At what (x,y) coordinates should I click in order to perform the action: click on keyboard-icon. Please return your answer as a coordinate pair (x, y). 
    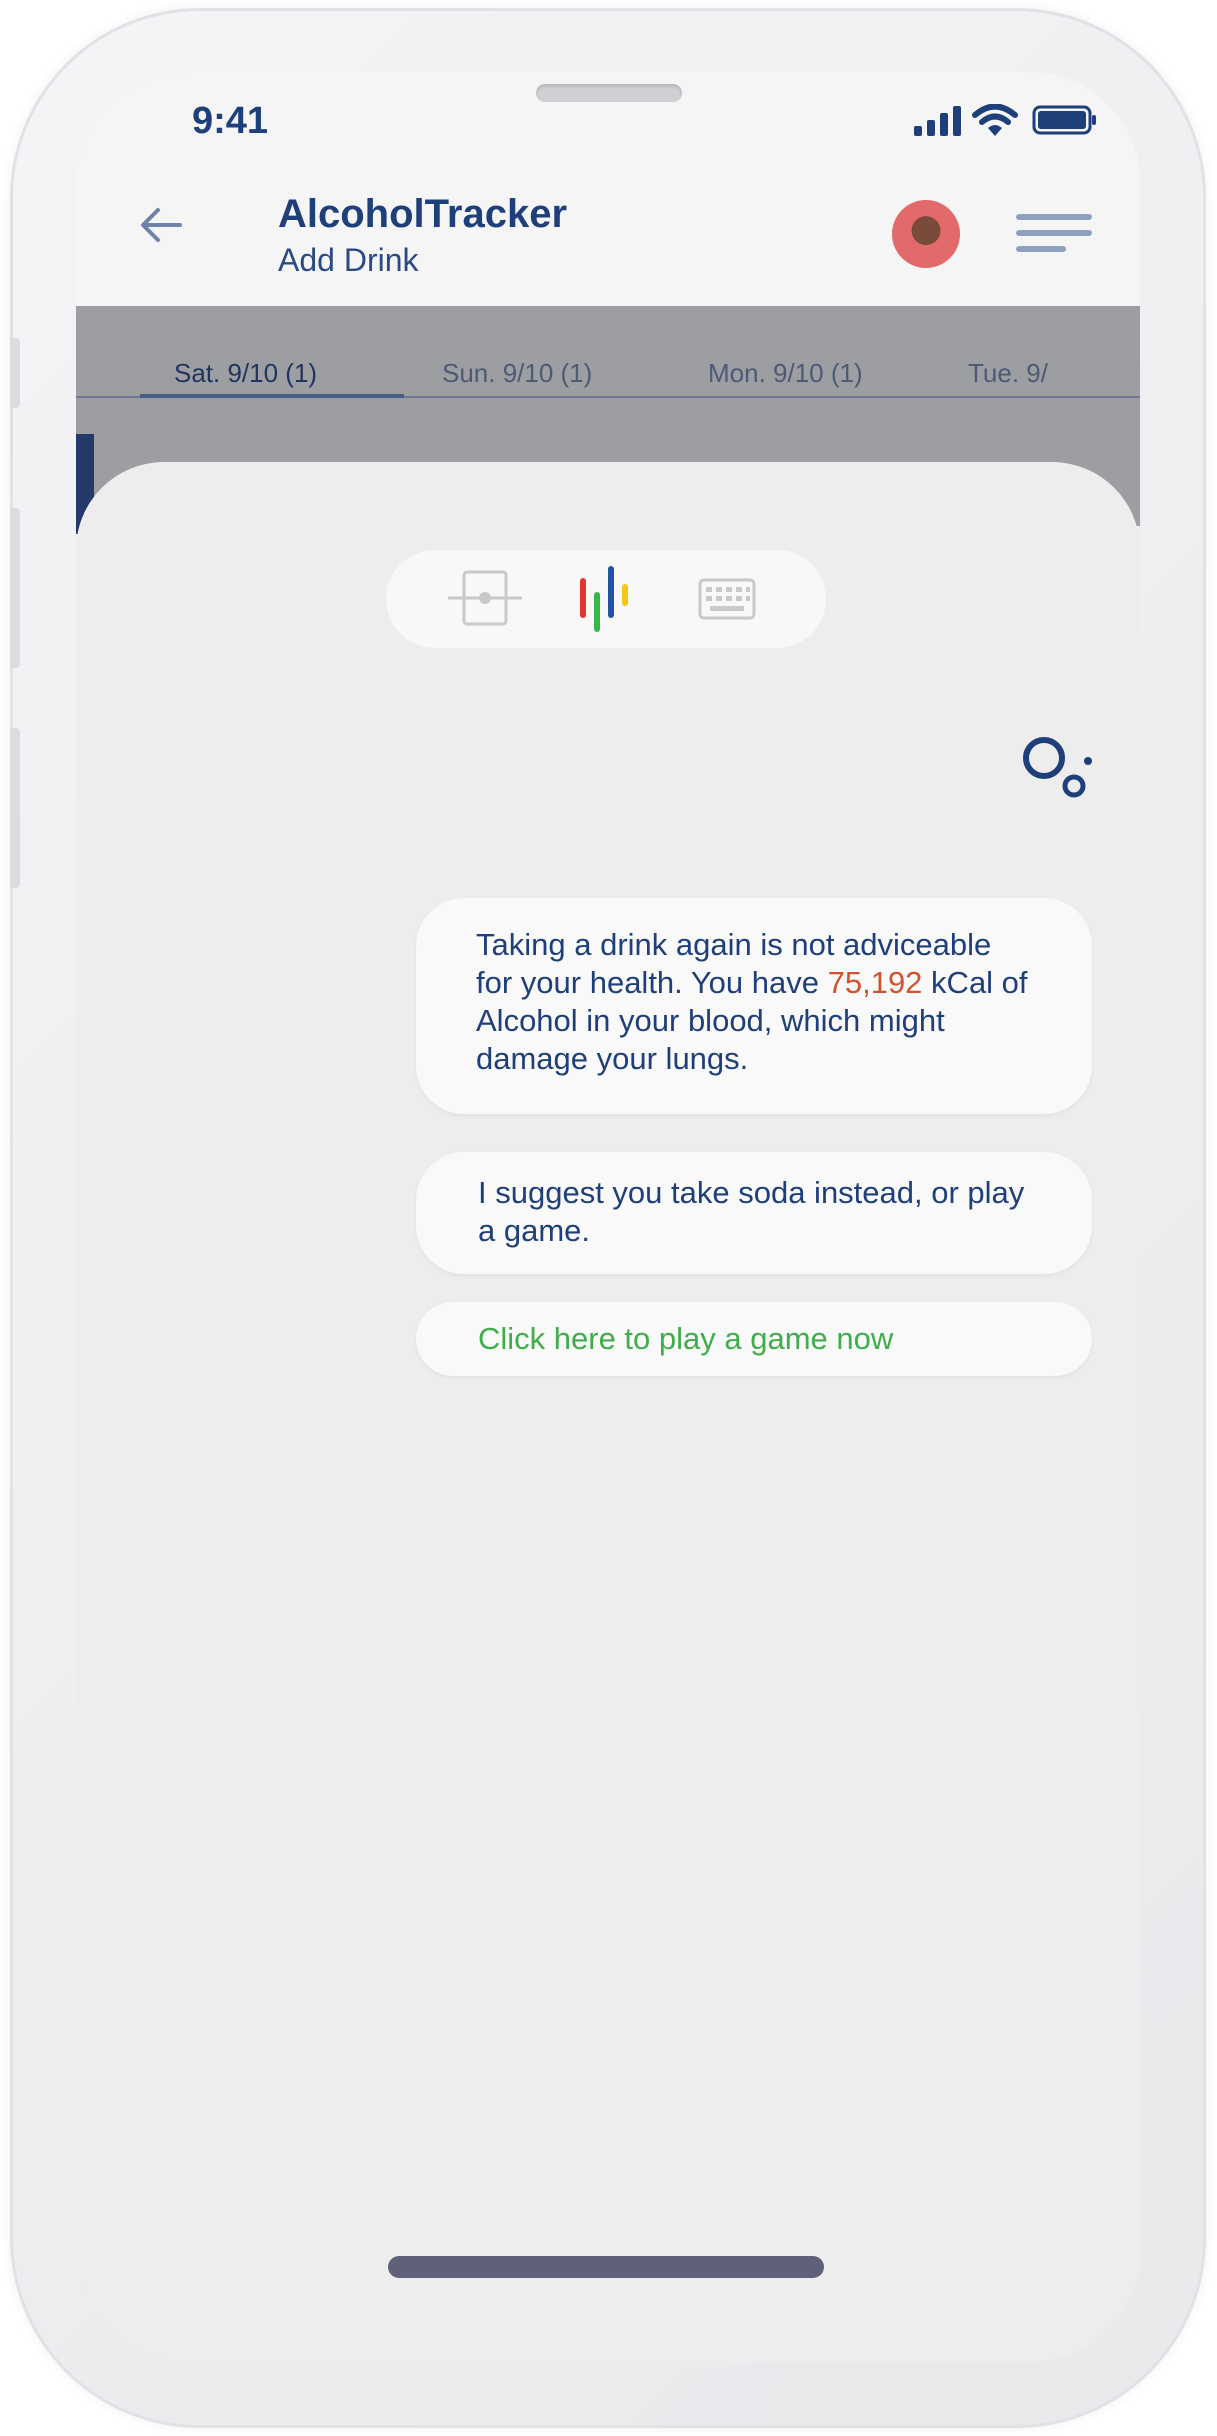
    Looking at the image, I should click on (727, 599).